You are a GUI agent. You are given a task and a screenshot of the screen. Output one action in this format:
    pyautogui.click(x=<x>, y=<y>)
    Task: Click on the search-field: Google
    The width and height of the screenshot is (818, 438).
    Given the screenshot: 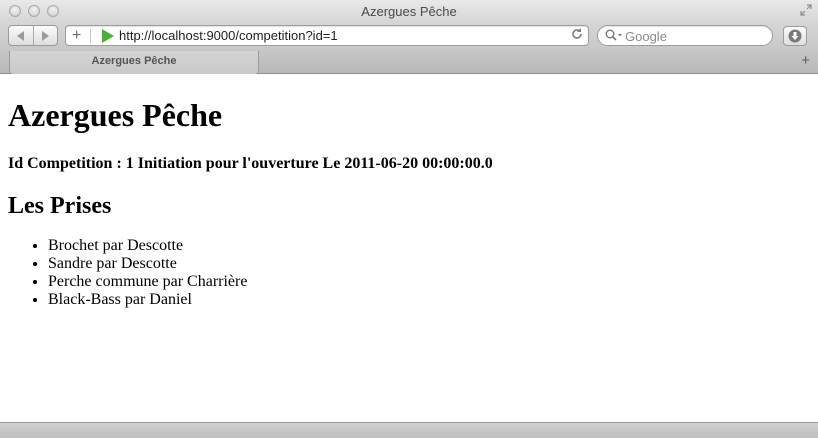 What is the action you would take?
    pyautogui.click(x=685, y=35)
    